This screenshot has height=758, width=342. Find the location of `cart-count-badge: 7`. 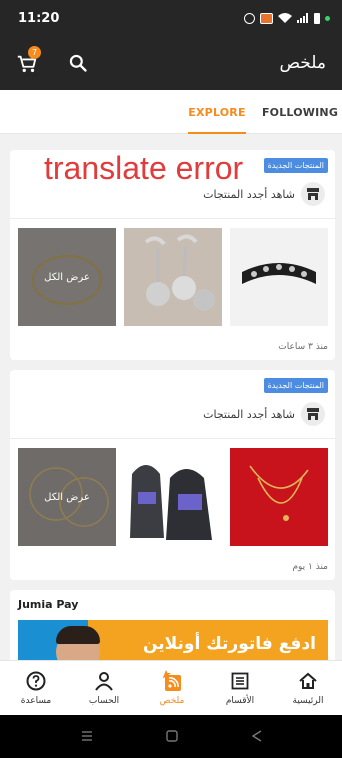

cart-count-badge: 7 is located at coordinates (34, 52).